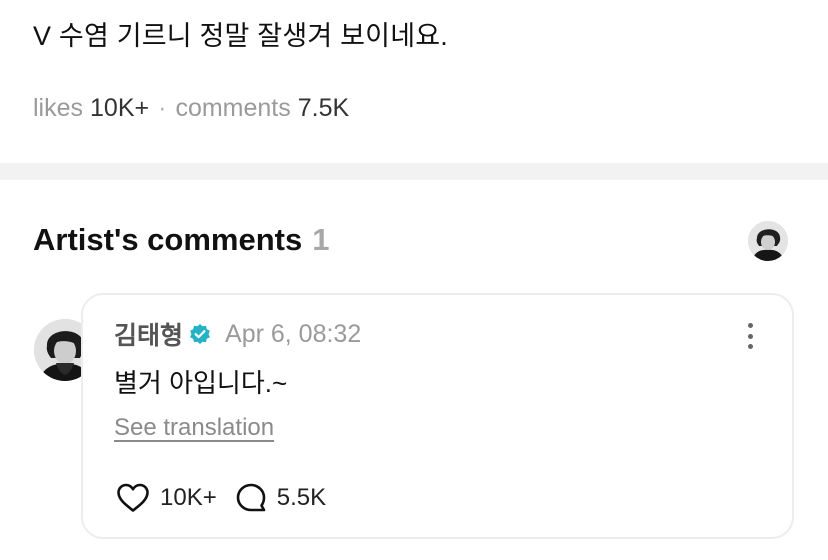 The height and width of the screenshot is (560, 828). I want to click on more-vertical-icon, so click(750, 336).